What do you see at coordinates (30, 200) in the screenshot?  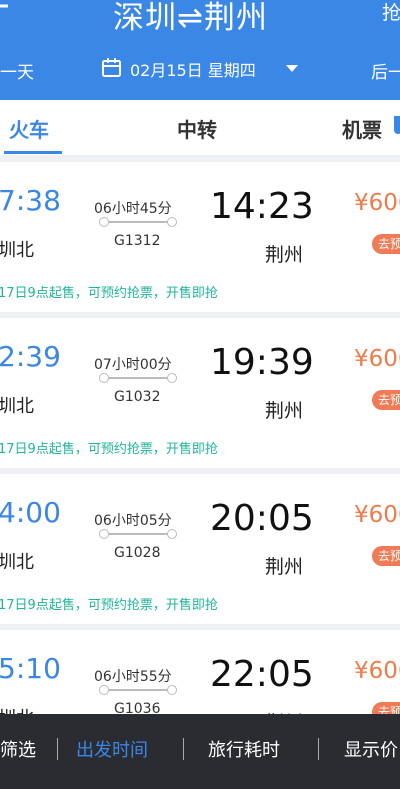 I see `departure-time: 7:38` at bounding box center [30, 200].